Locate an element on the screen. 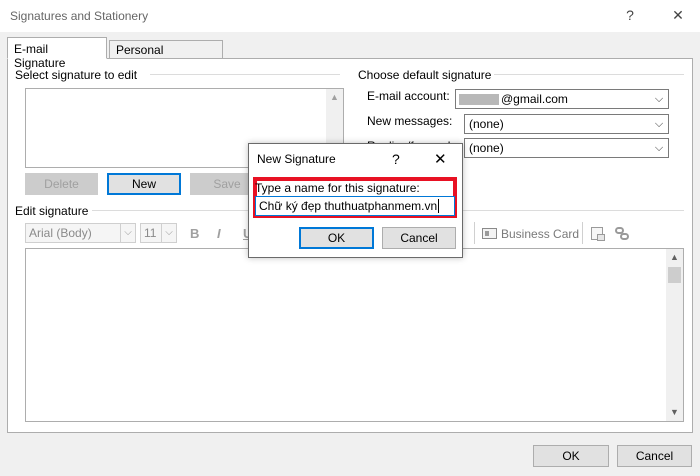  font-select: Arial (Body) ⌵ is located at coordinates (80, 233).